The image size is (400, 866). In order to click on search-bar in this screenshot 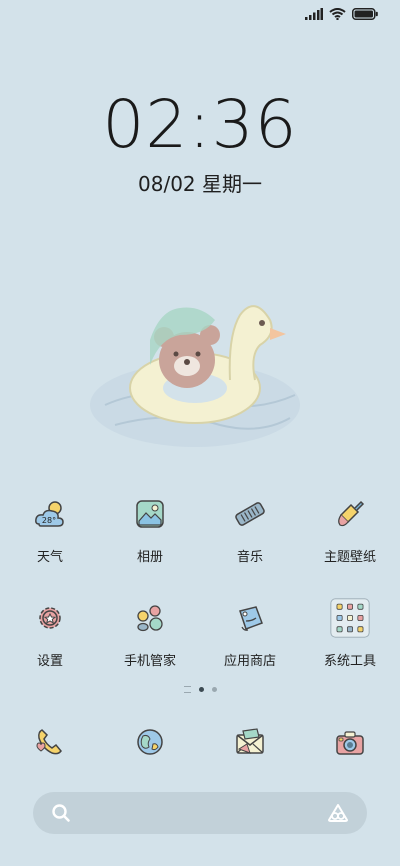, I will do `click(200, 813)`.